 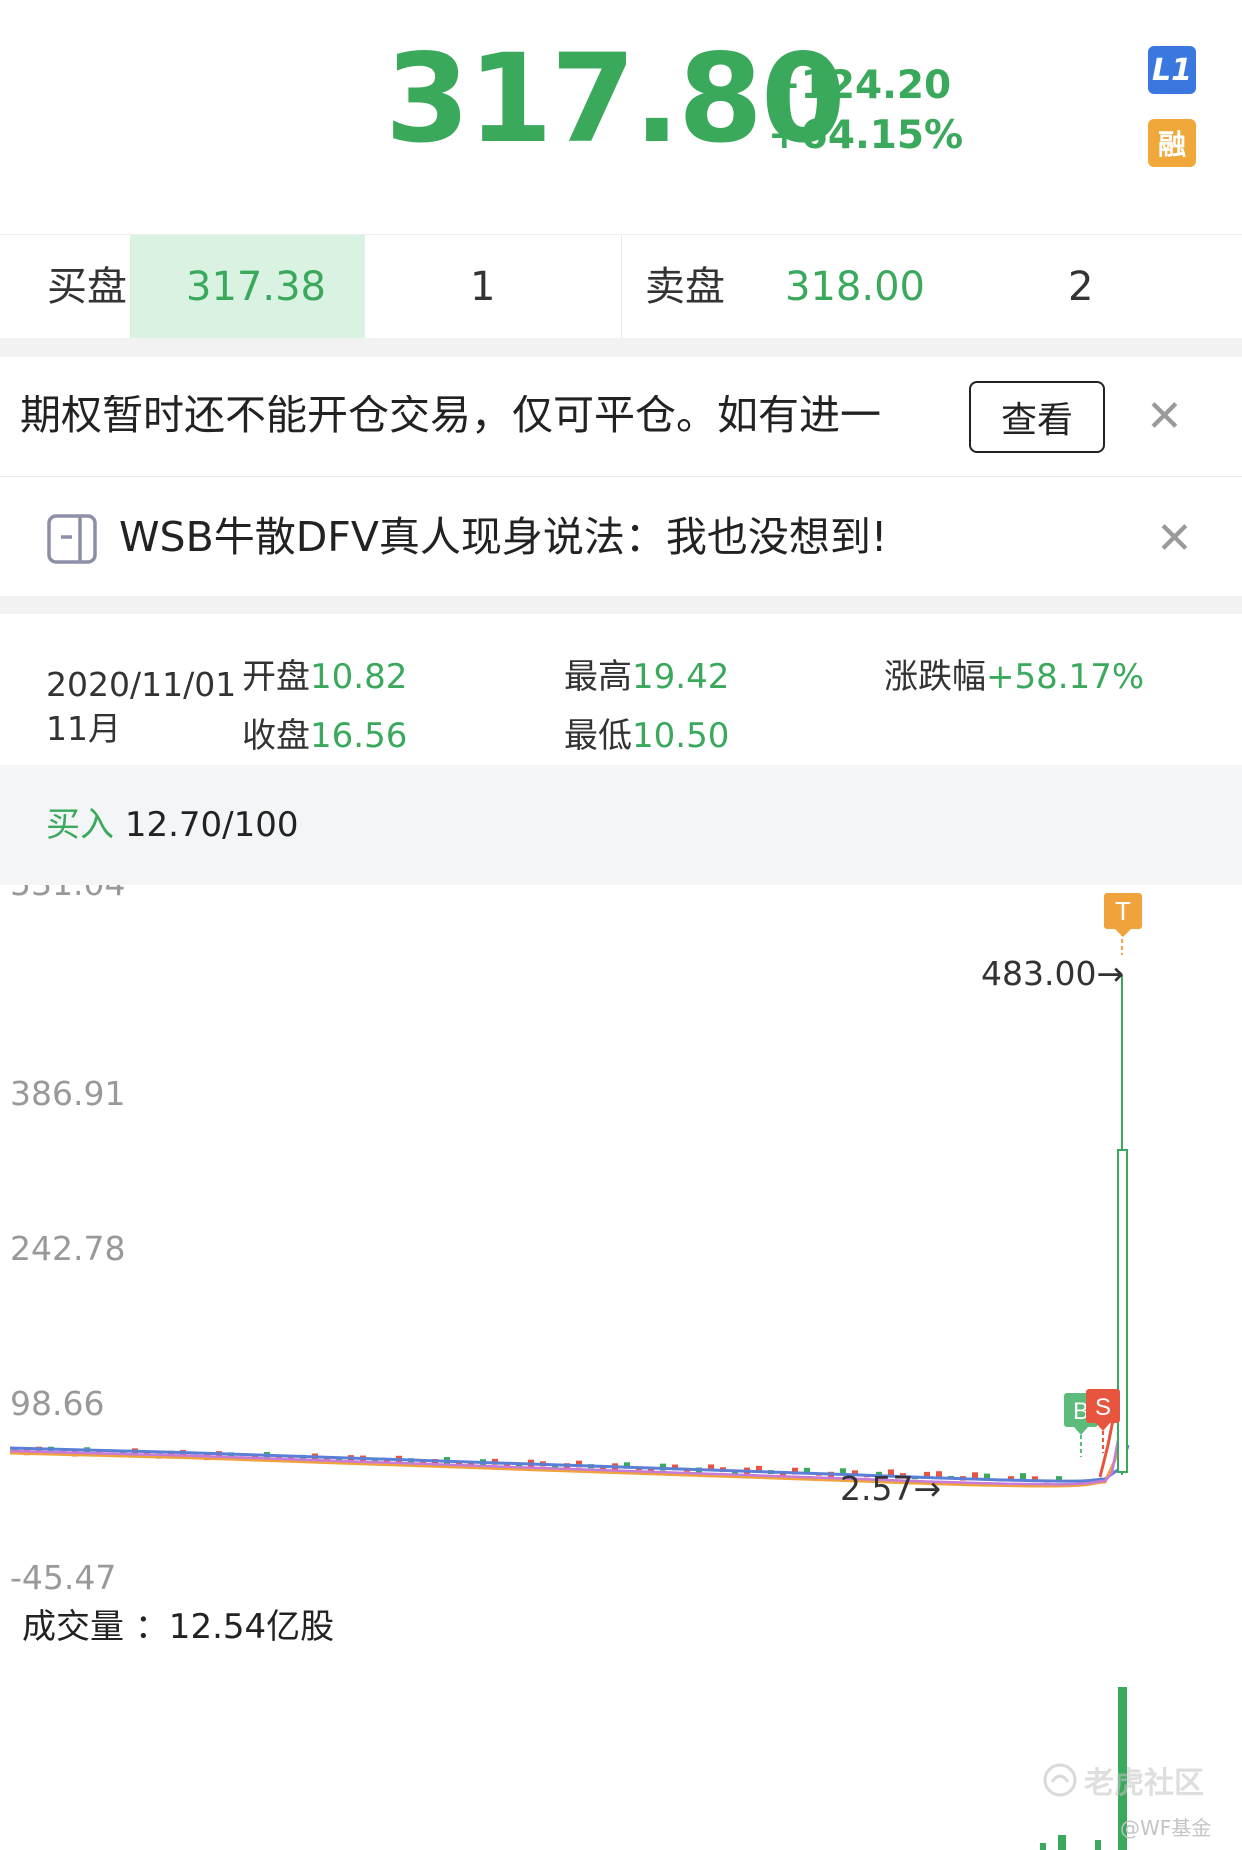 I want to click on close-stat: 收盘16.56, so click(x=324, y=736).